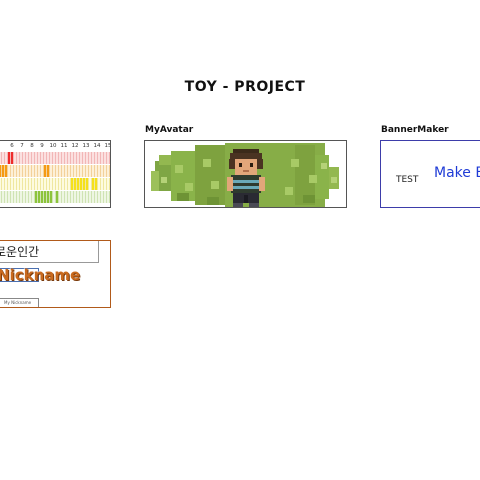 The height and width of the screenshot is (480, 480). I want to click on grid-header-number: 13, so click(86, 146).